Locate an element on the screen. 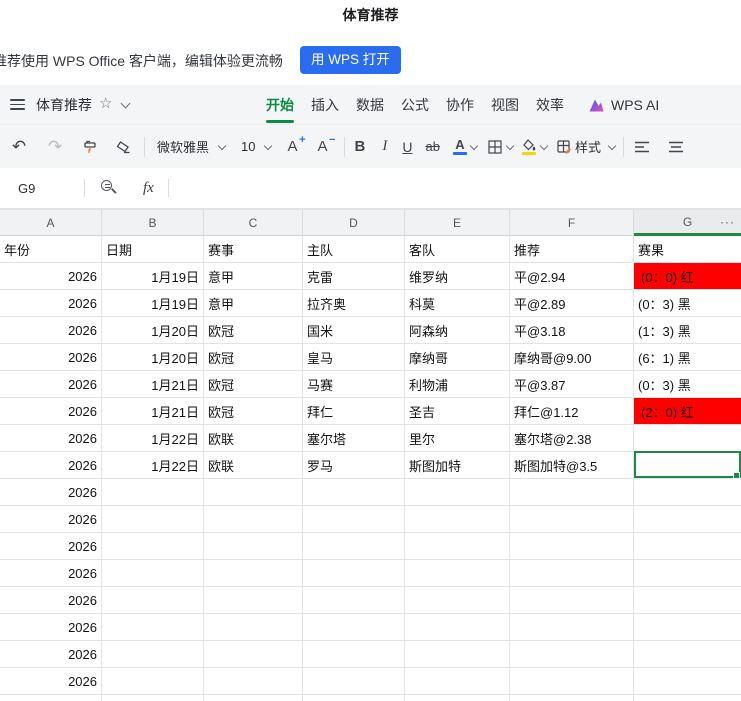 The height and width of the screenshot is (701, 741). cell: 拉齐奥 is located at coordinates (354, 303).